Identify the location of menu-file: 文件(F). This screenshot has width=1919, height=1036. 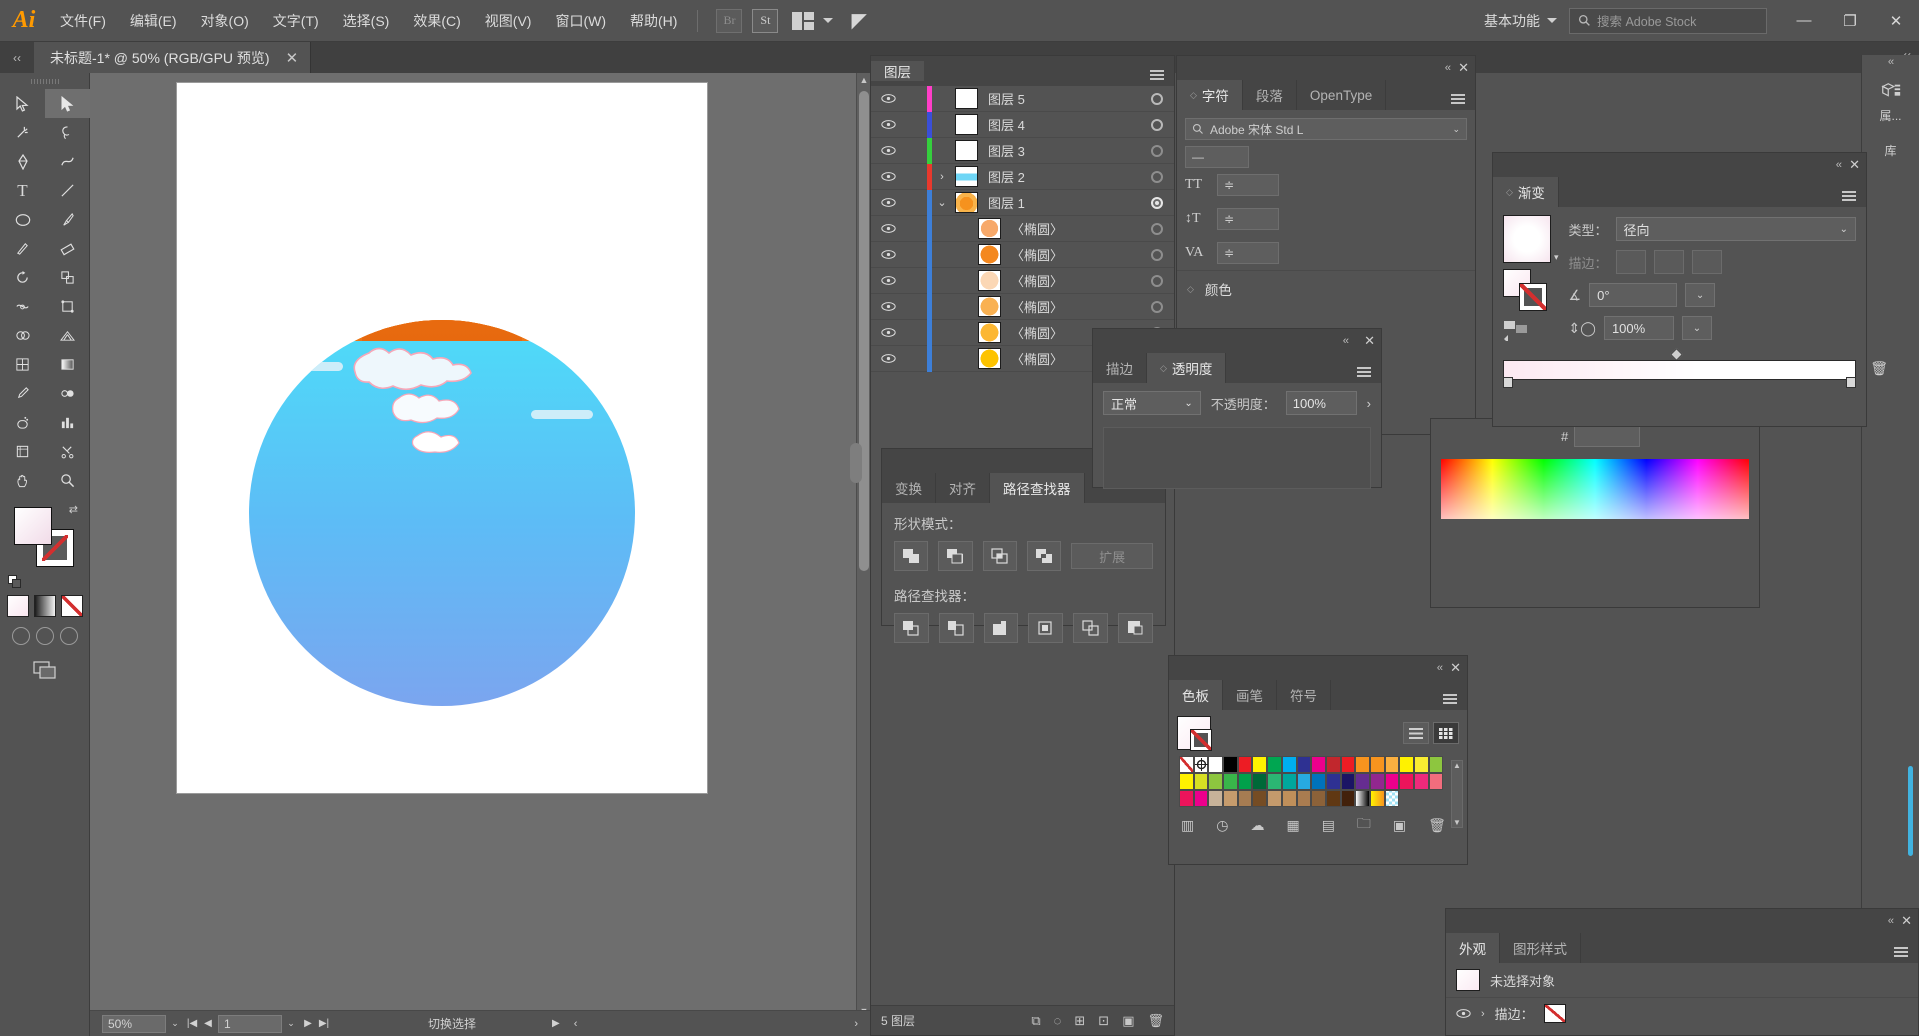
(83, 21).